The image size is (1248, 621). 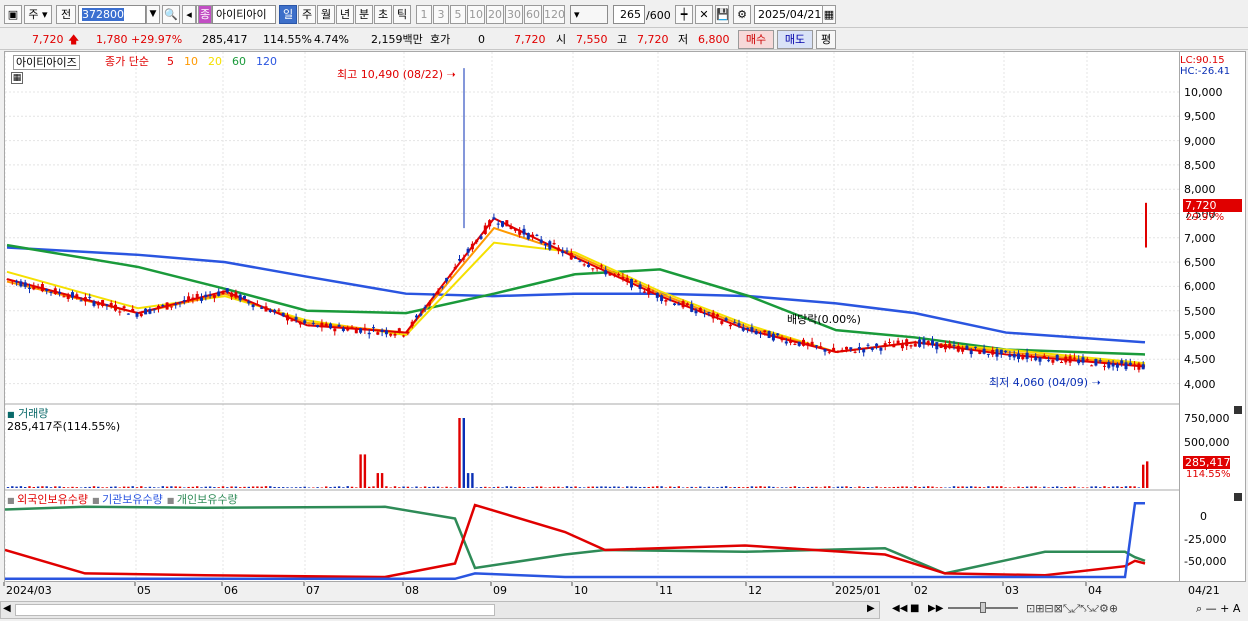 What do you see at coordinates (239, 61) in the screenshot?
I see `ma-legend-60: 60` at bounding box center [239, 61].